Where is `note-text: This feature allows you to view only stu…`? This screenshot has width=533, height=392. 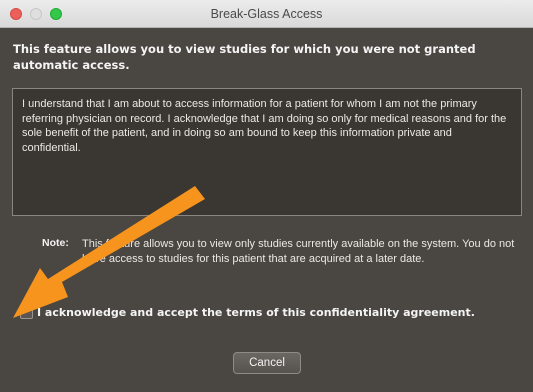
note-text: This feature allows you to view only stu… is located at coordinates (298, 251).